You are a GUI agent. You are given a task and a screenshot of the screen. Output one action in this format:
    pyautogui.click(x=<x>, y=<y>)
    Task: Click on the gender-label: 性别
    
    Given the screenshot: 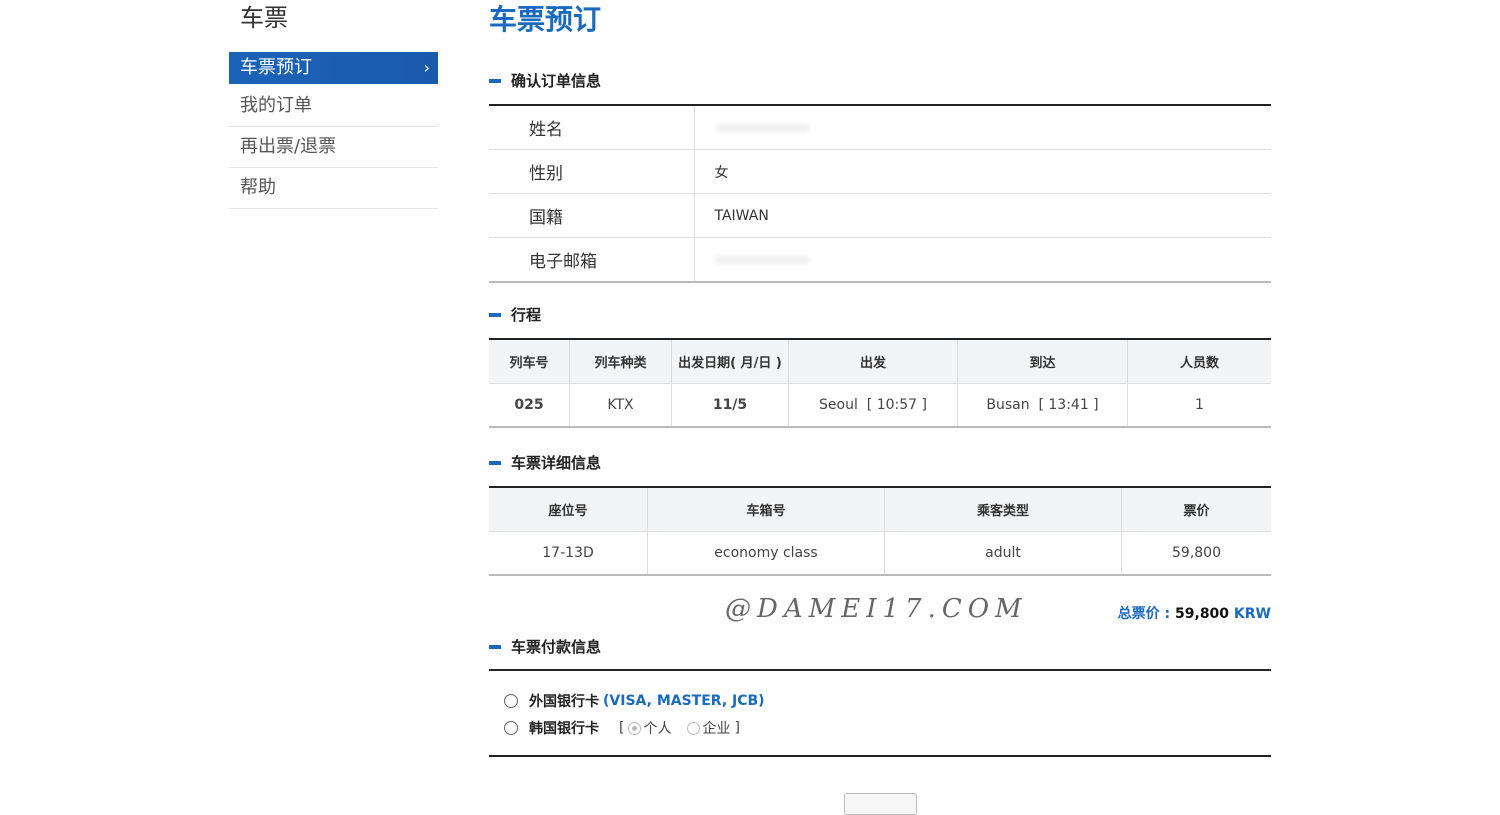 What is the action you would take?
    pyautogui.click(x=592, y=171)
    